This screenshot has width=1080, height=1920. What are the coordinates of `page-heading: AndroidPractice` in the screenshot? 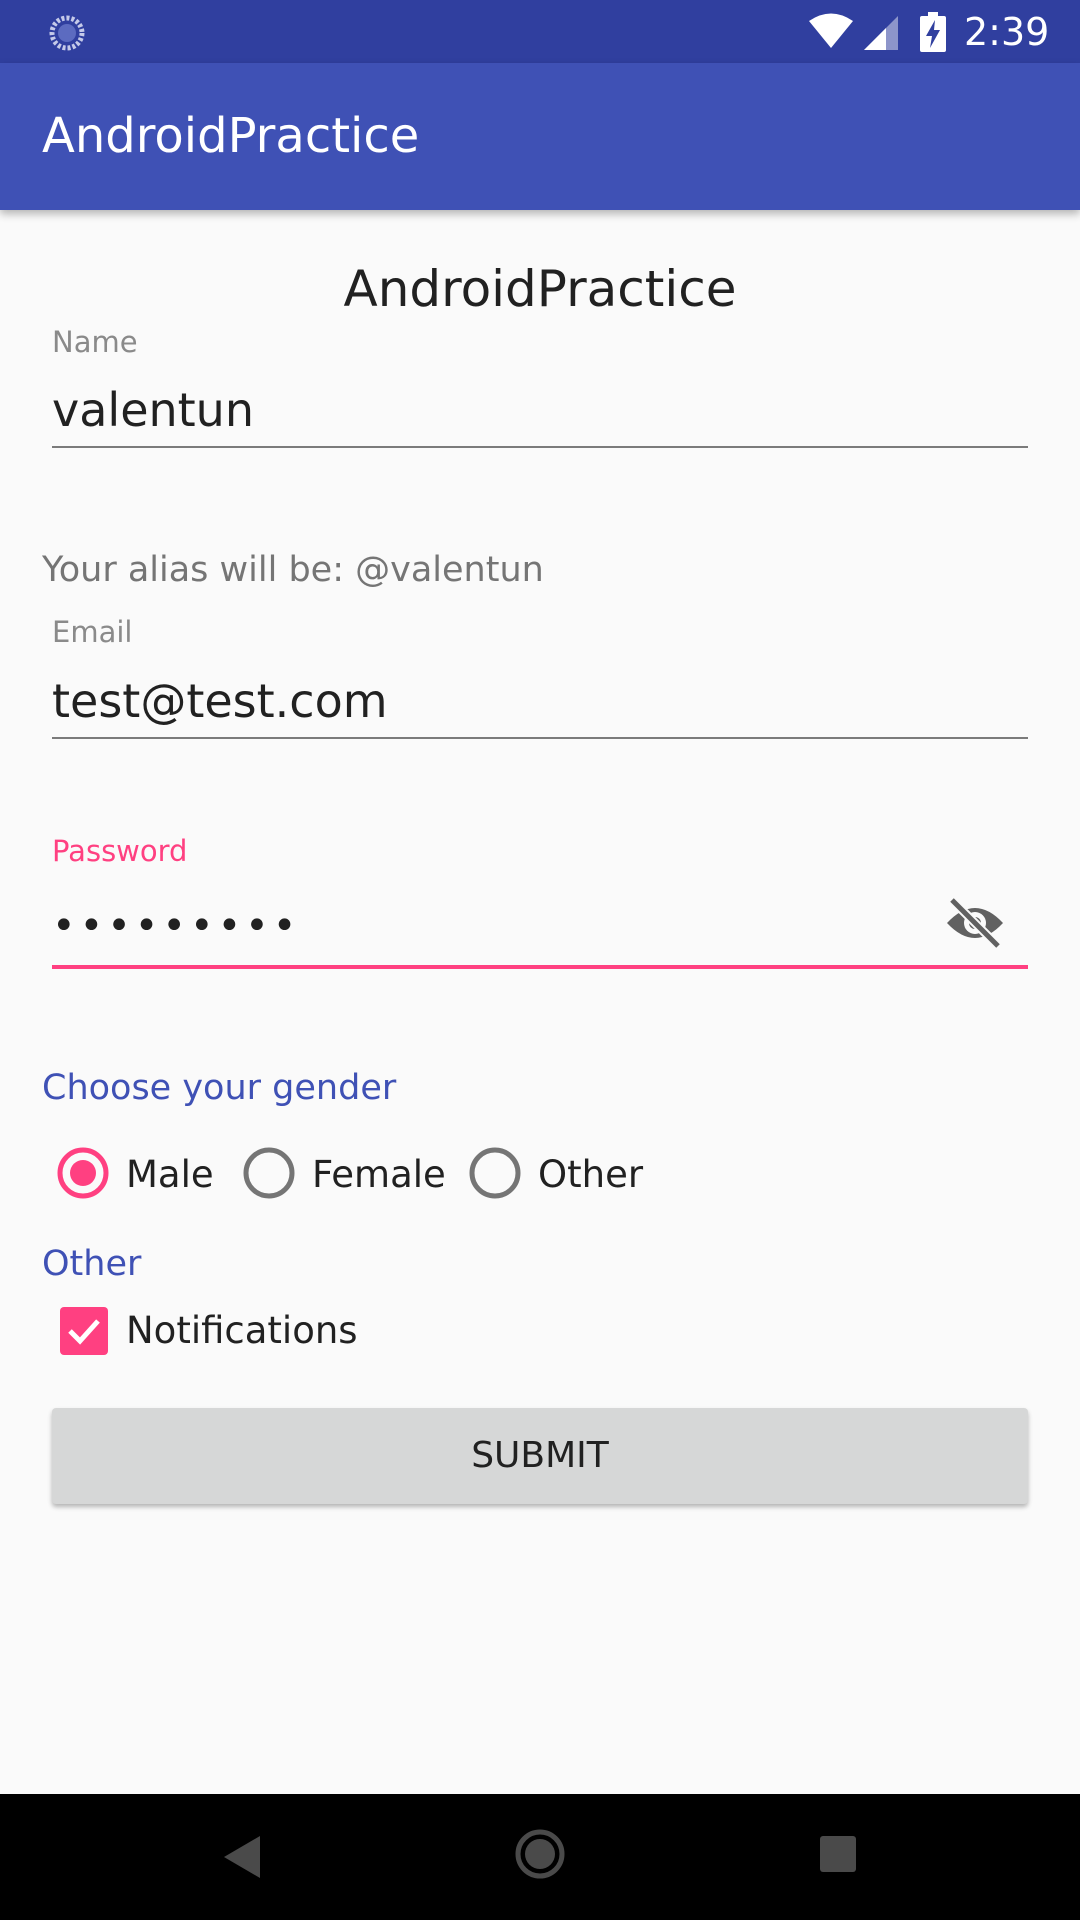 It's located at (540, 289).